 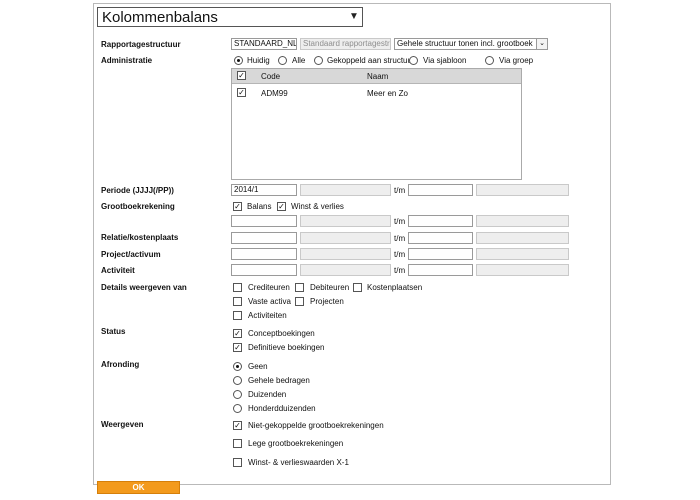 What do you see at coordinates (522, 221) in the screenshot?
I see `grootboek-to-desc` at bounding box center [522, 221].